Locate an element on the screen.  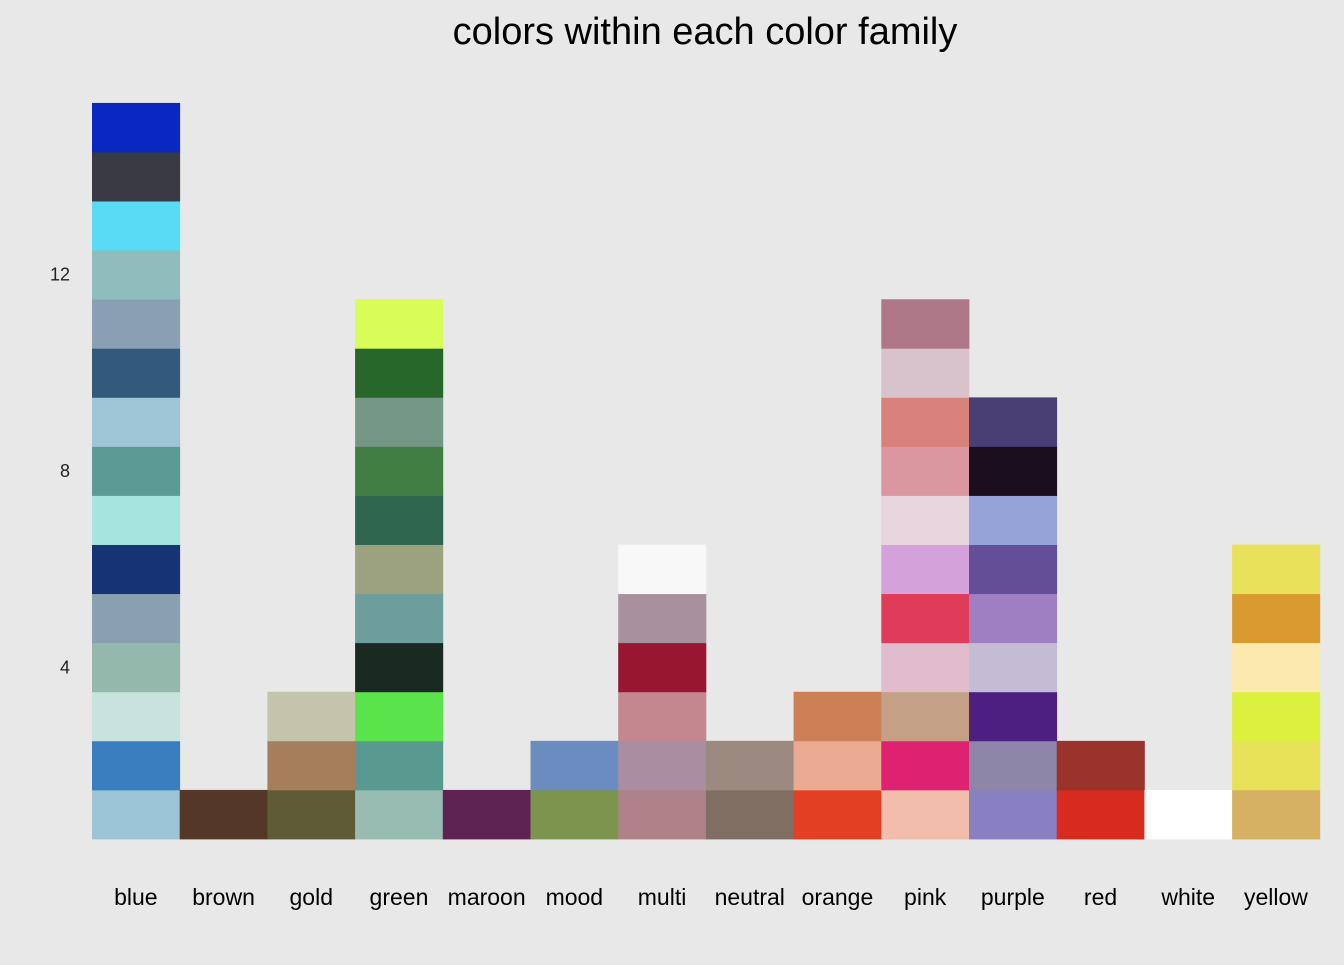
bar-stack-neutral is located at coordinates (749, 790).